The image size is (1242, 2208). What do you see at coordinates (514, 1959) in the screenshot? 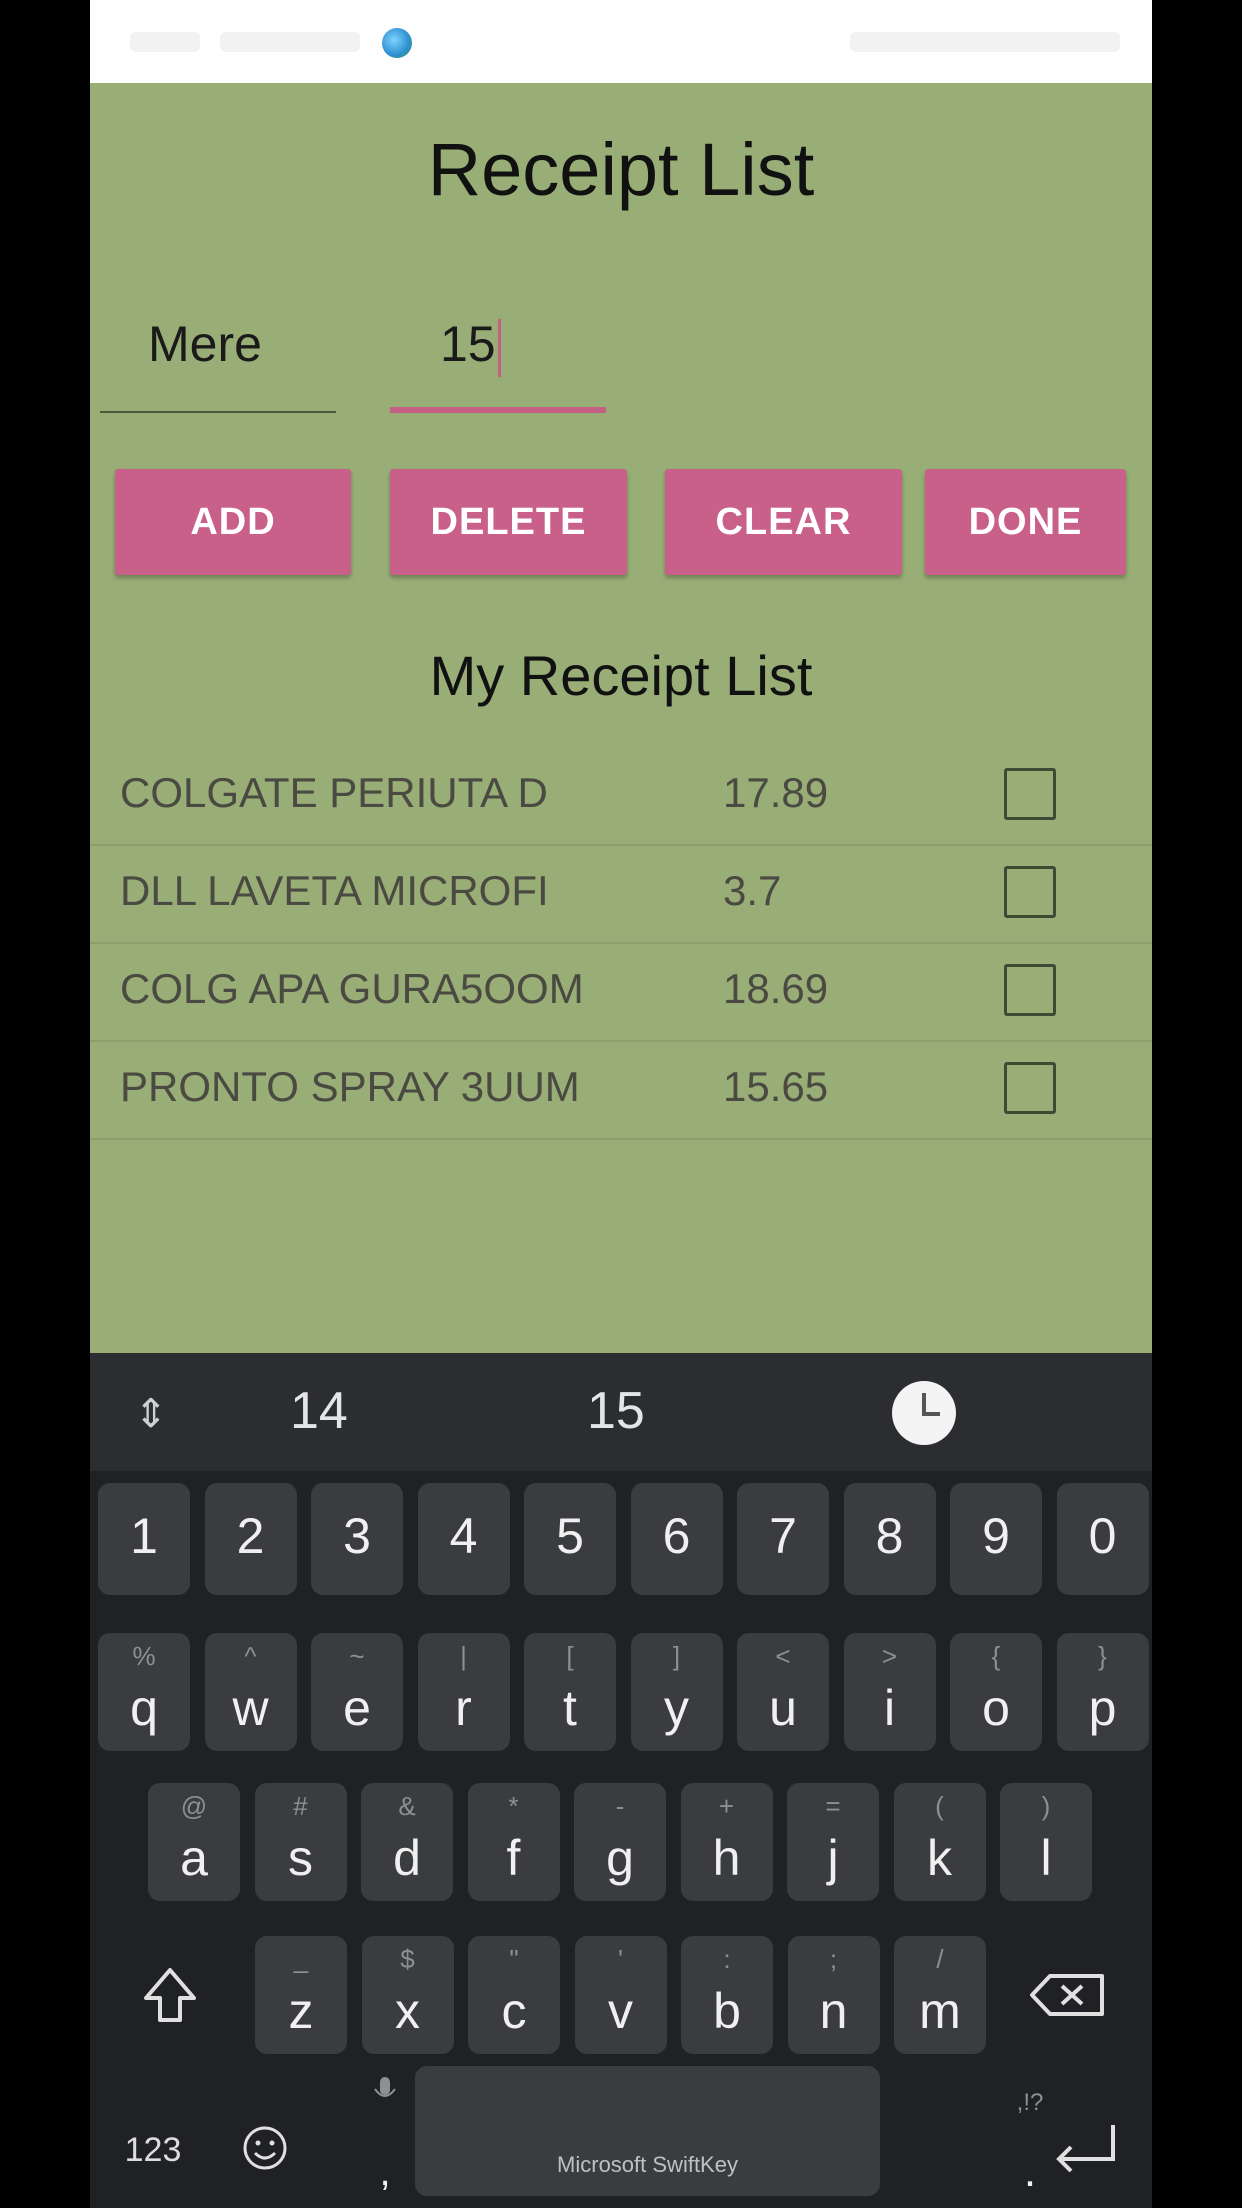
I see `key-secondary-label: "` at bounding box center [514, 1959].